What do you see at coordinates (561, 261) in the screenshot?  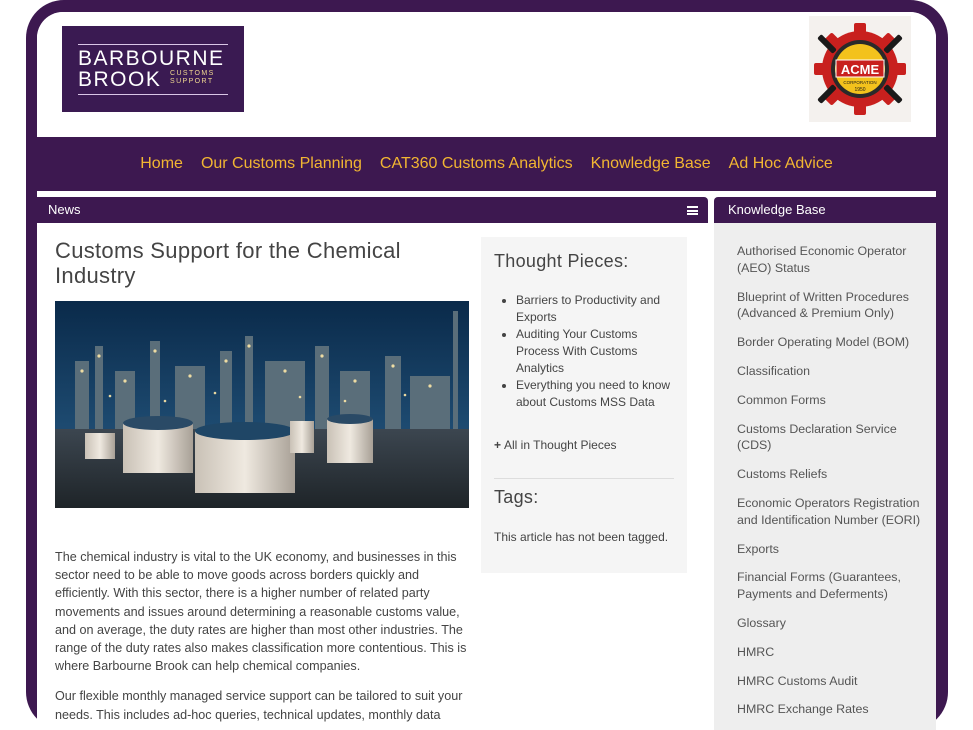 I see `thought-pieces-heading: Thought Pieces:` at bounding box center [561, 261].